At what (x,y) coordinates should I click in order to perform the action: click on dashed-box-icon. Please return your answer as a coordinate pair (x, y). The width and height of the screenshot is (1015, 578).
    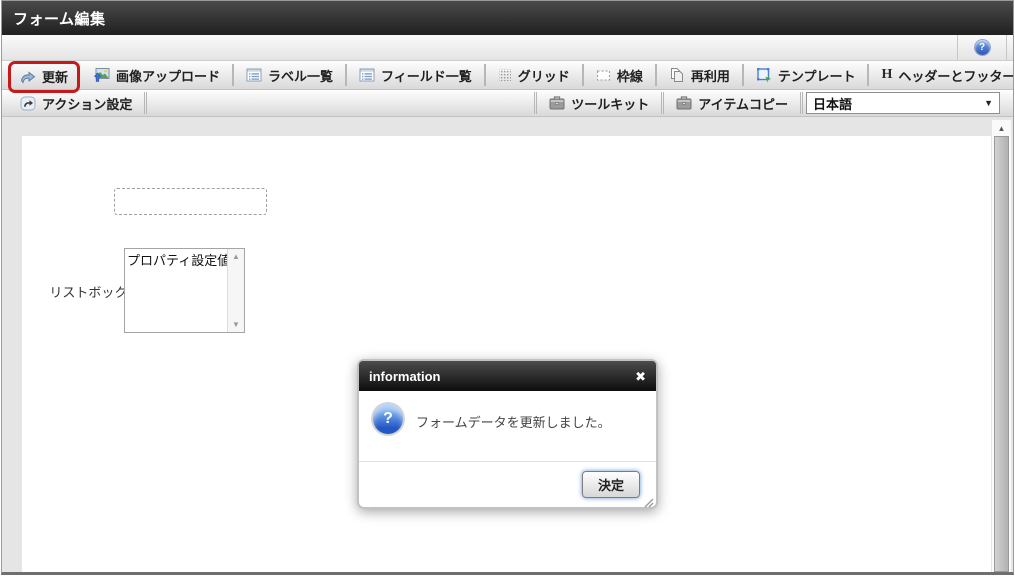
    Looking at the image, I should click on (603, 75).